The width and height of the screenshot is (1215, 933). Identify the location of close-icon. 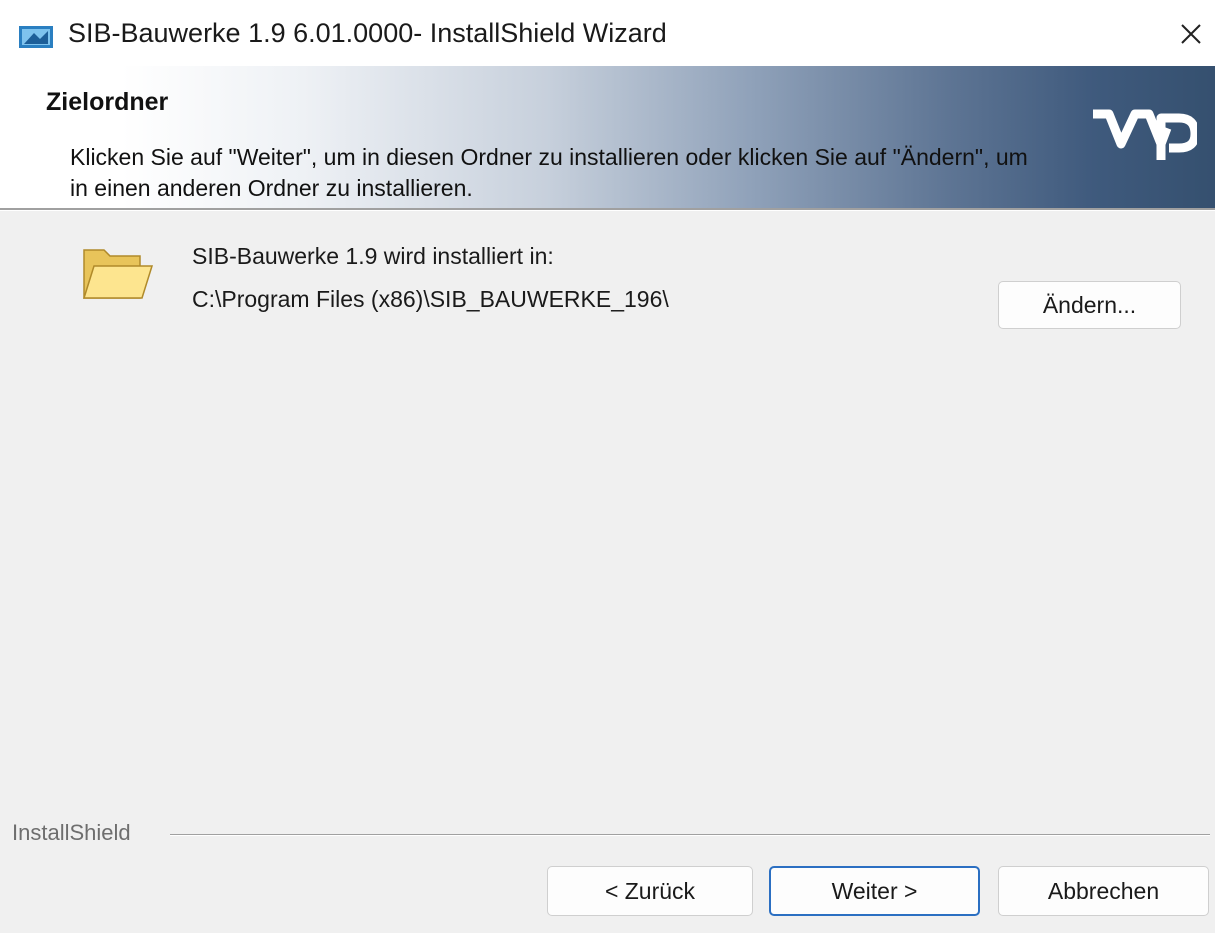
(1191, 34).